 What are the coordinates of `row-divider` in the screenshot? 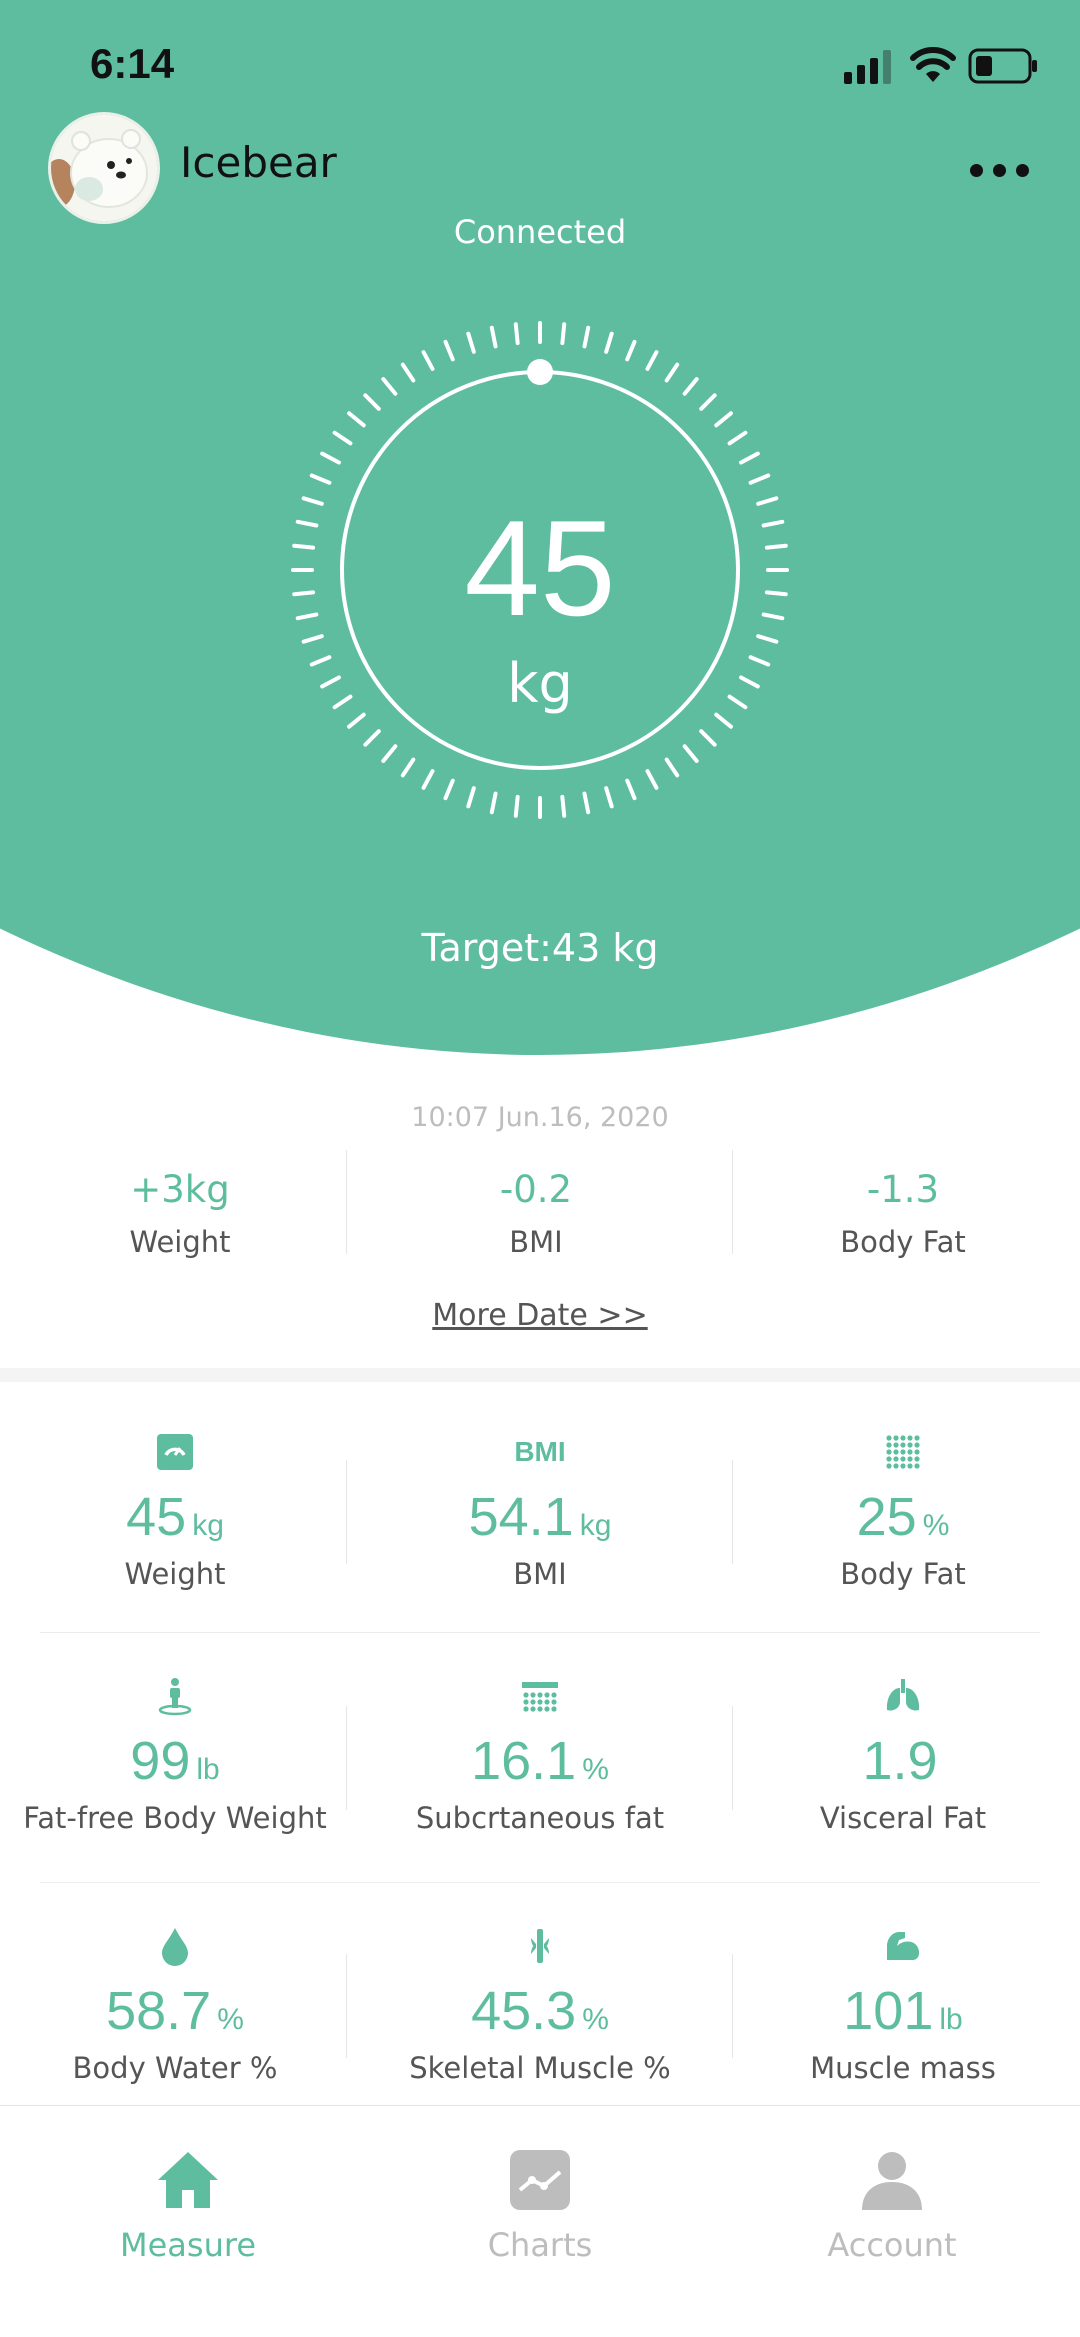 It's located at (540, 1882).